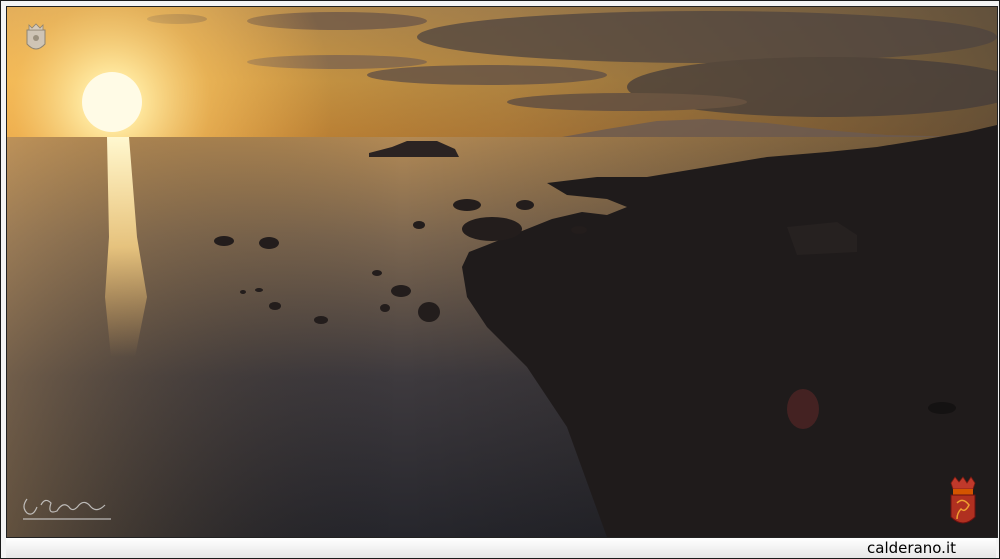 This screenshot has height=559, width=1000. What do you see at coordinates (501, 548) in the screenshot?
I see `footer-bar: calderano.it` at bounding box center [501, 548].